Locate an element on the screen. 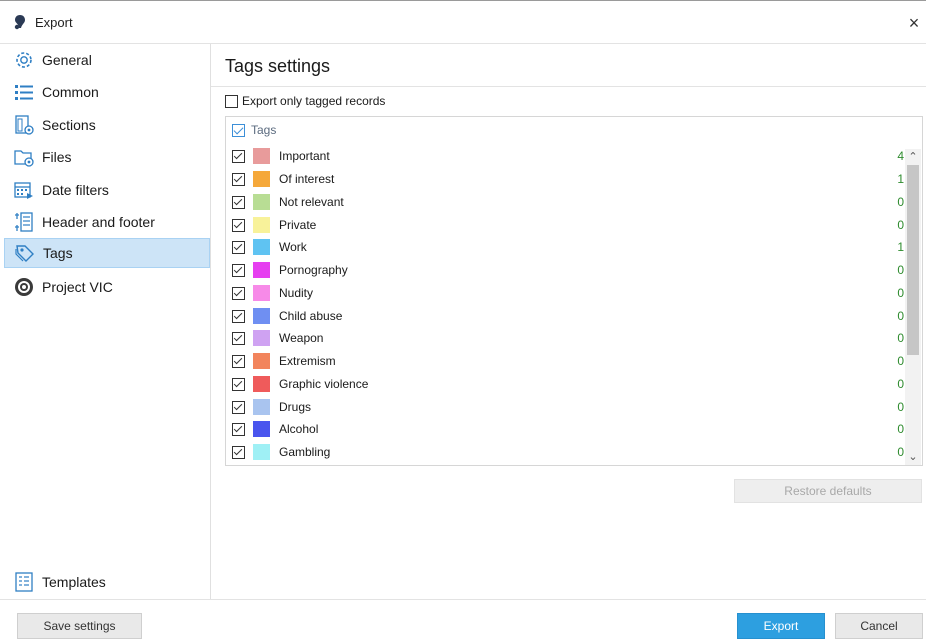  tag-row: Weapon 0 is located at coordinates (568, 338).